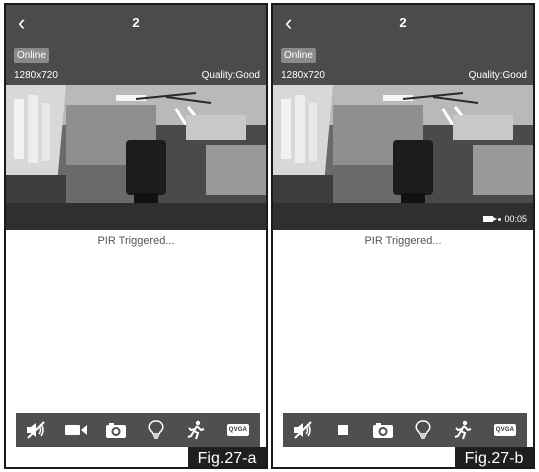  What do you see at coordinates (500, 219) in the screenshot?
I see `recording-dot-icon` at bounding box center [500, 219].